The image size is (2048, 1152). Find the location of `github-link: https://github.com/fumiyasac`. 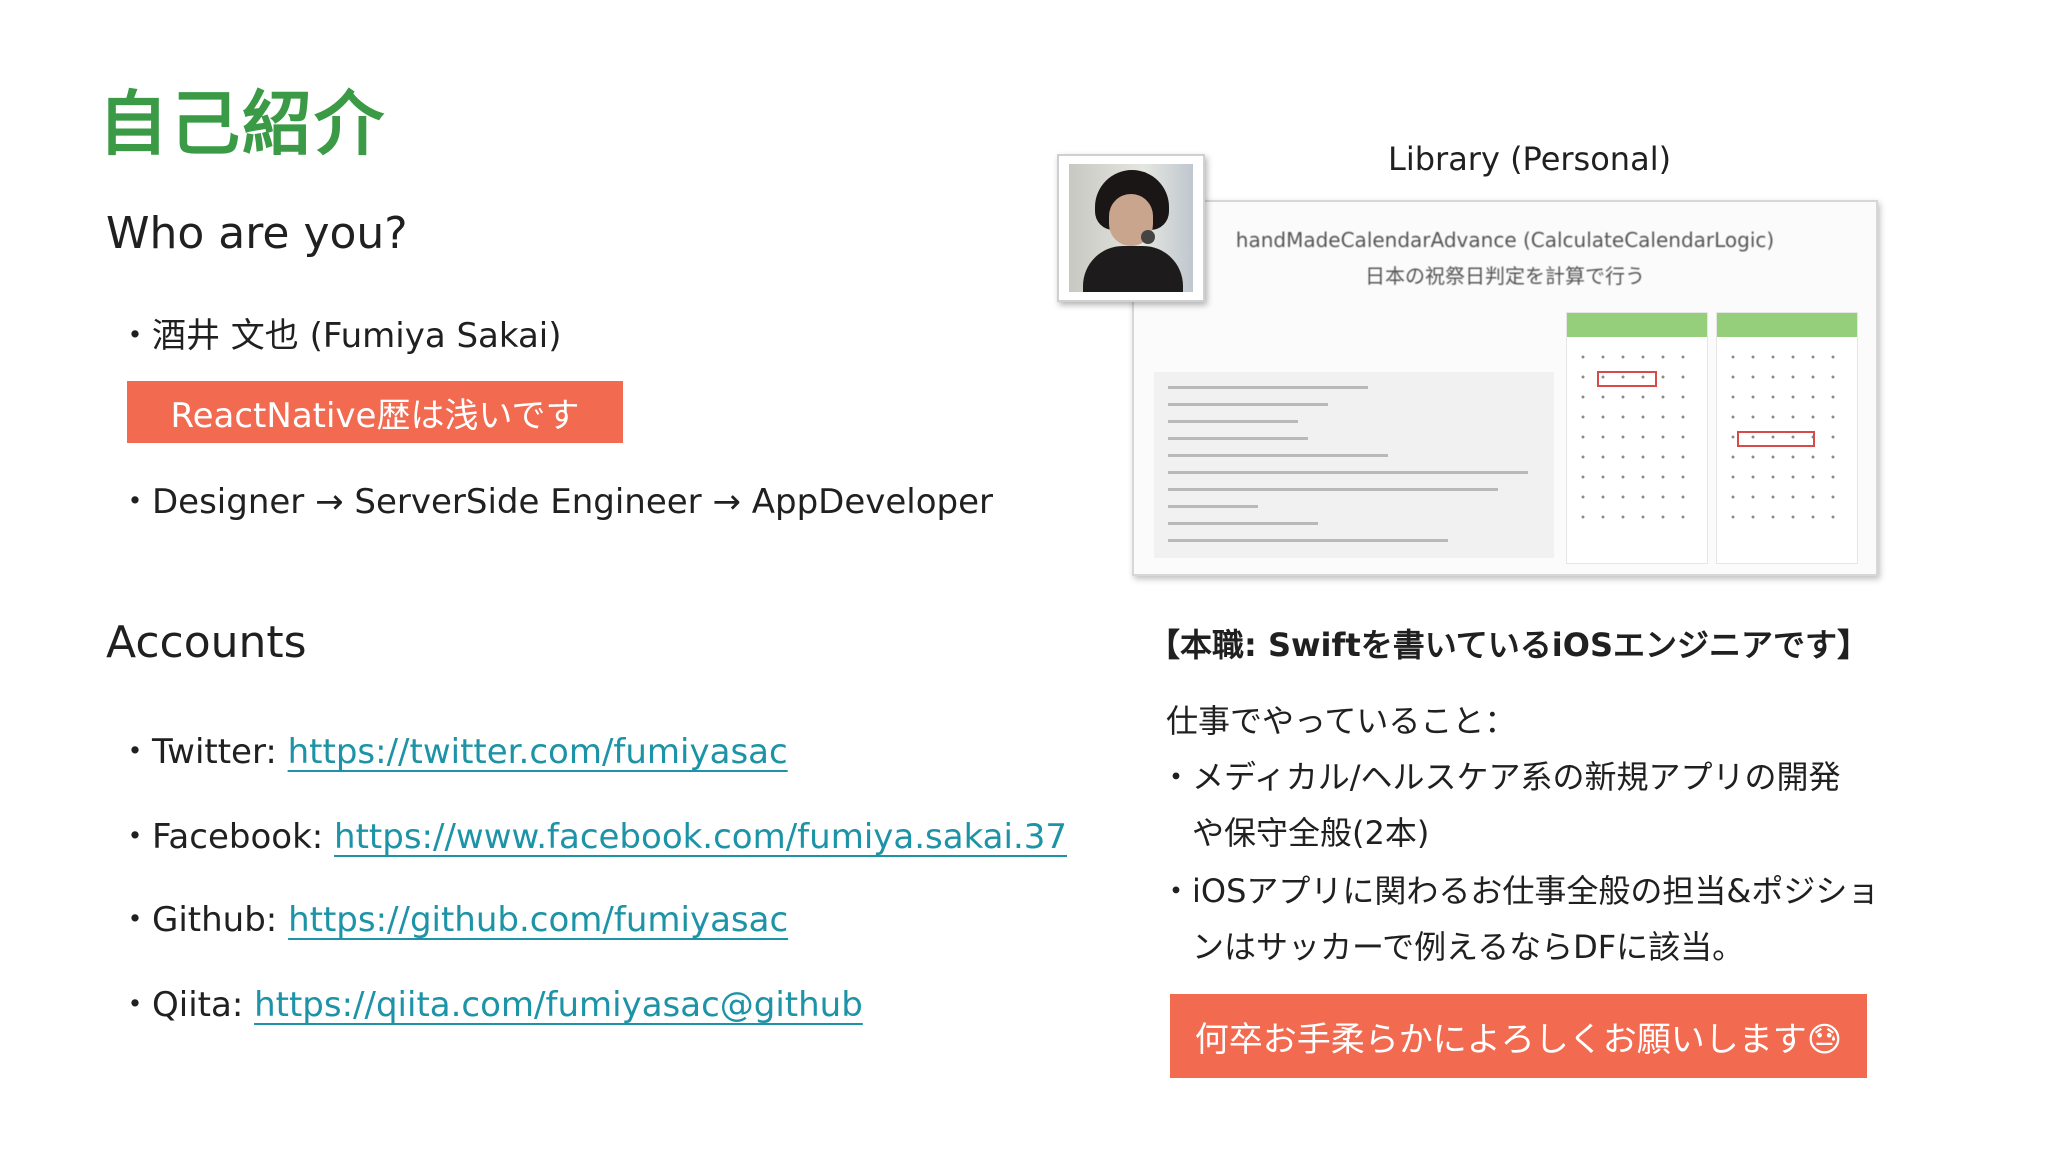

github-link: https://github.com/fumiyasac is located at coordinates (538, 920).